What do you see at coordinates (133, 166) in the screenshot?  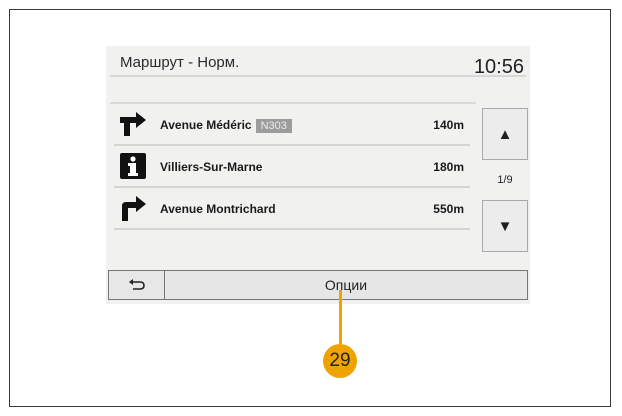 I see `info-icon` at bounding box center [133, 166].